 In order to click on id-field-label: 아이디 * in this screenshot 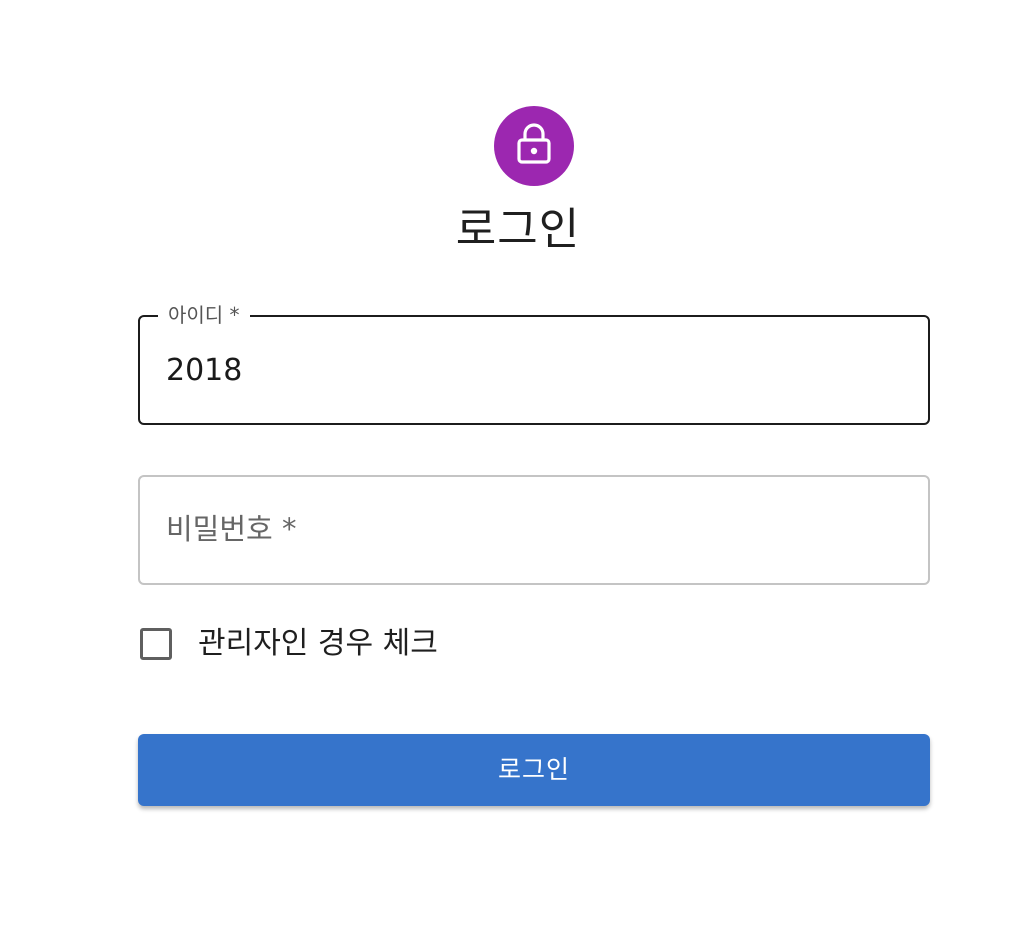, I will do `click(204, 315)`.